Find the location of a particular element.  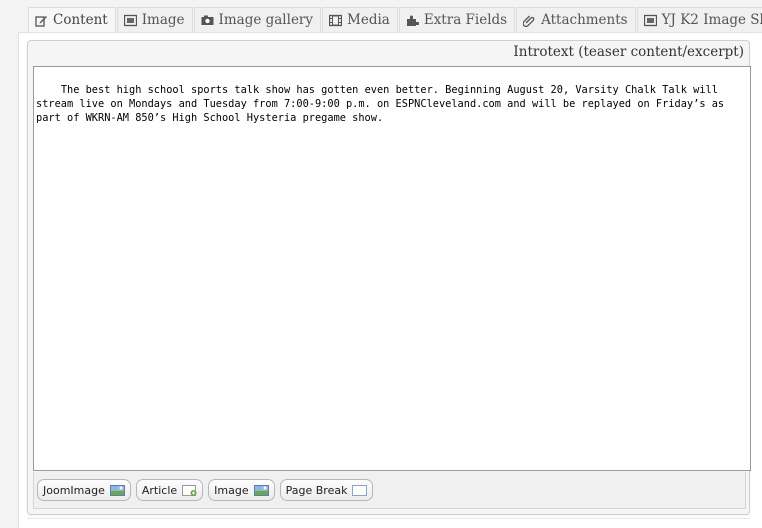

tab-attachments: Attachments is located at coordinates (576, 19).